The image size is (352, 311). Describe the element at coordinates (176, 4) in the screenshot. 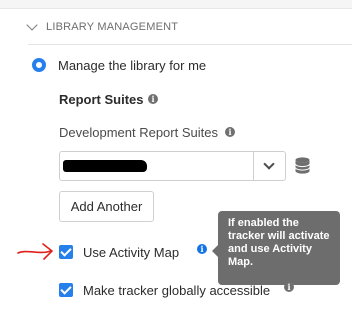

I see `top-strip` at that location.